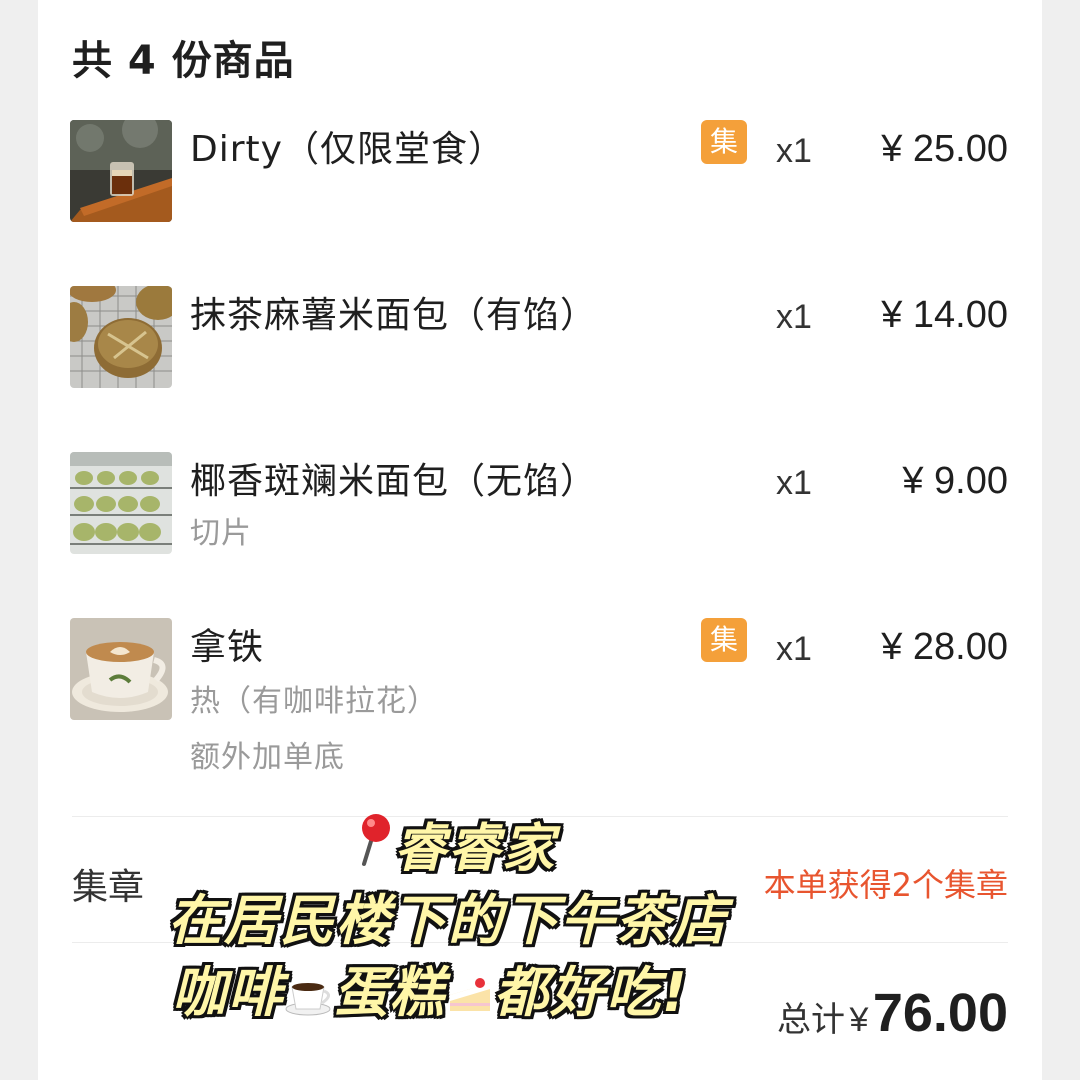 The height and width of the screenshot is (1080, 1080). I want to click on item-price: ¥ 25.00, so click(944, 149).